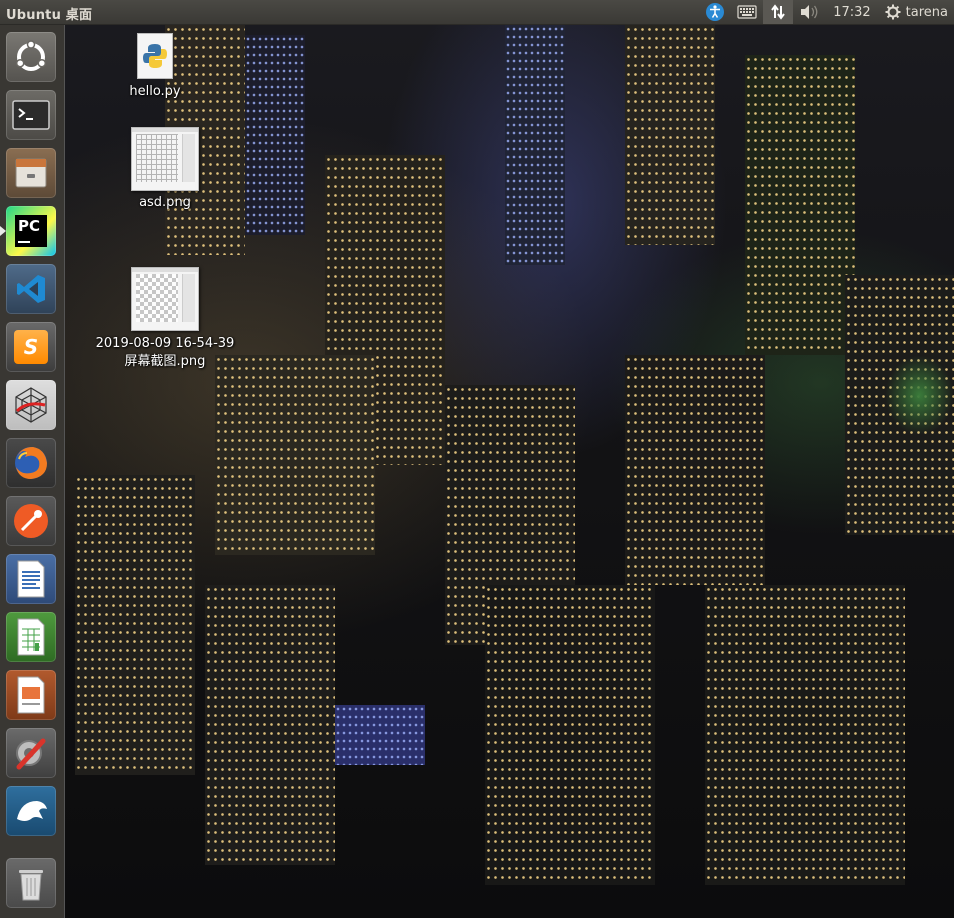  I want to click on keyboard-icon, so click(747, 12).